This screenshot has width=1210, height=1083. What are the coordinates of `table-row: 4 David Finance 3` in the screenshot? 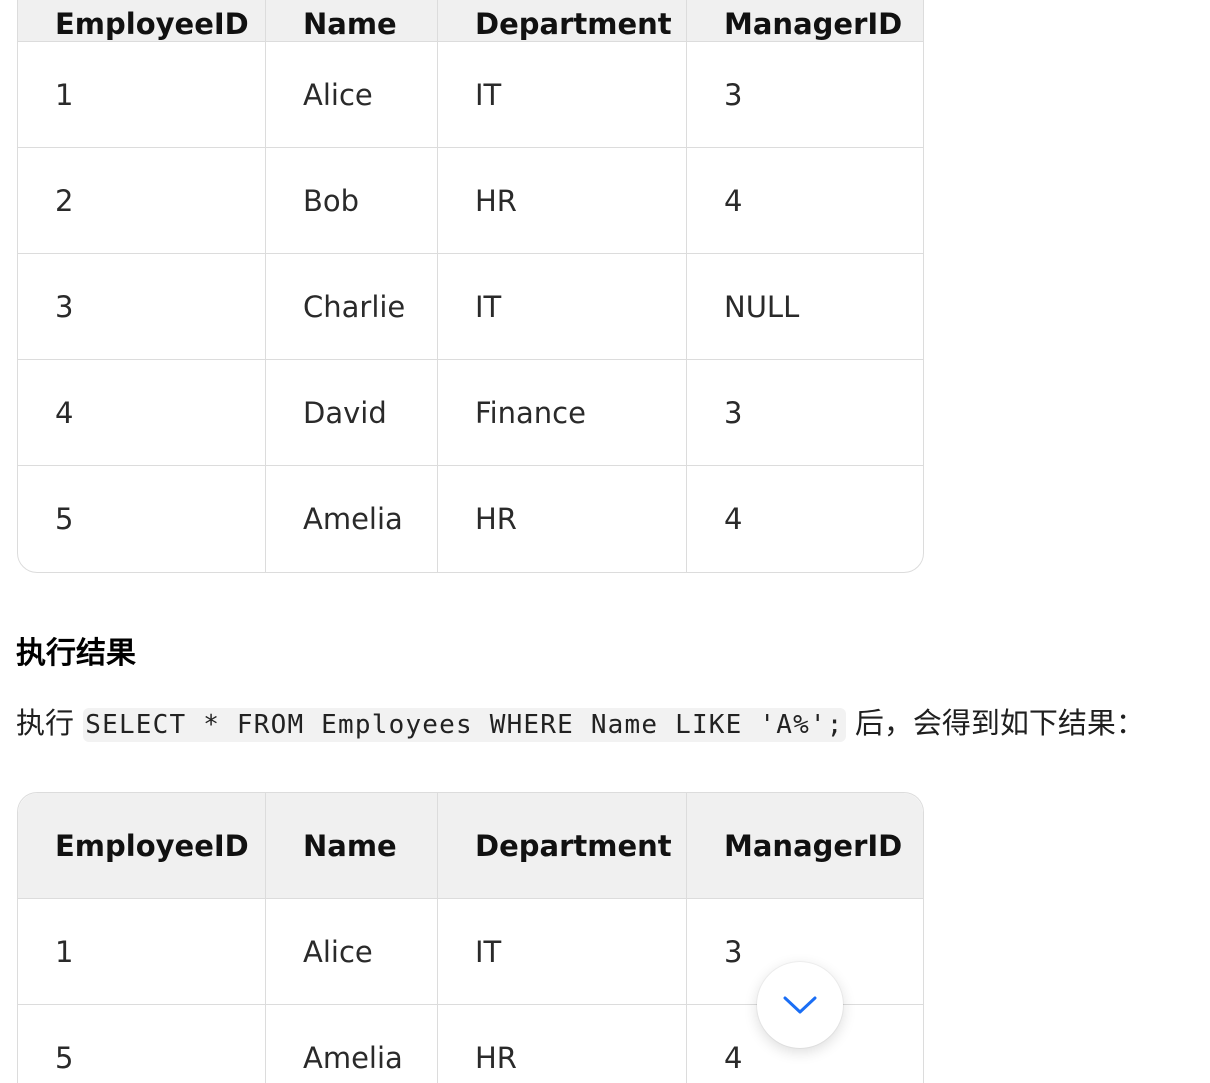 It's located at (470, 413).